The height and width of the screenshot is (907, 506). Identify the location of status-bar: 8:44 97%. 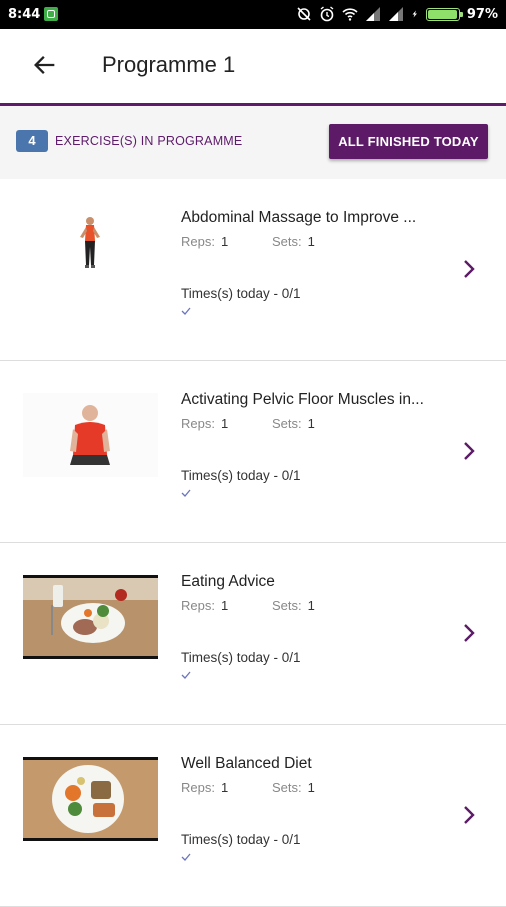
(253, 14).